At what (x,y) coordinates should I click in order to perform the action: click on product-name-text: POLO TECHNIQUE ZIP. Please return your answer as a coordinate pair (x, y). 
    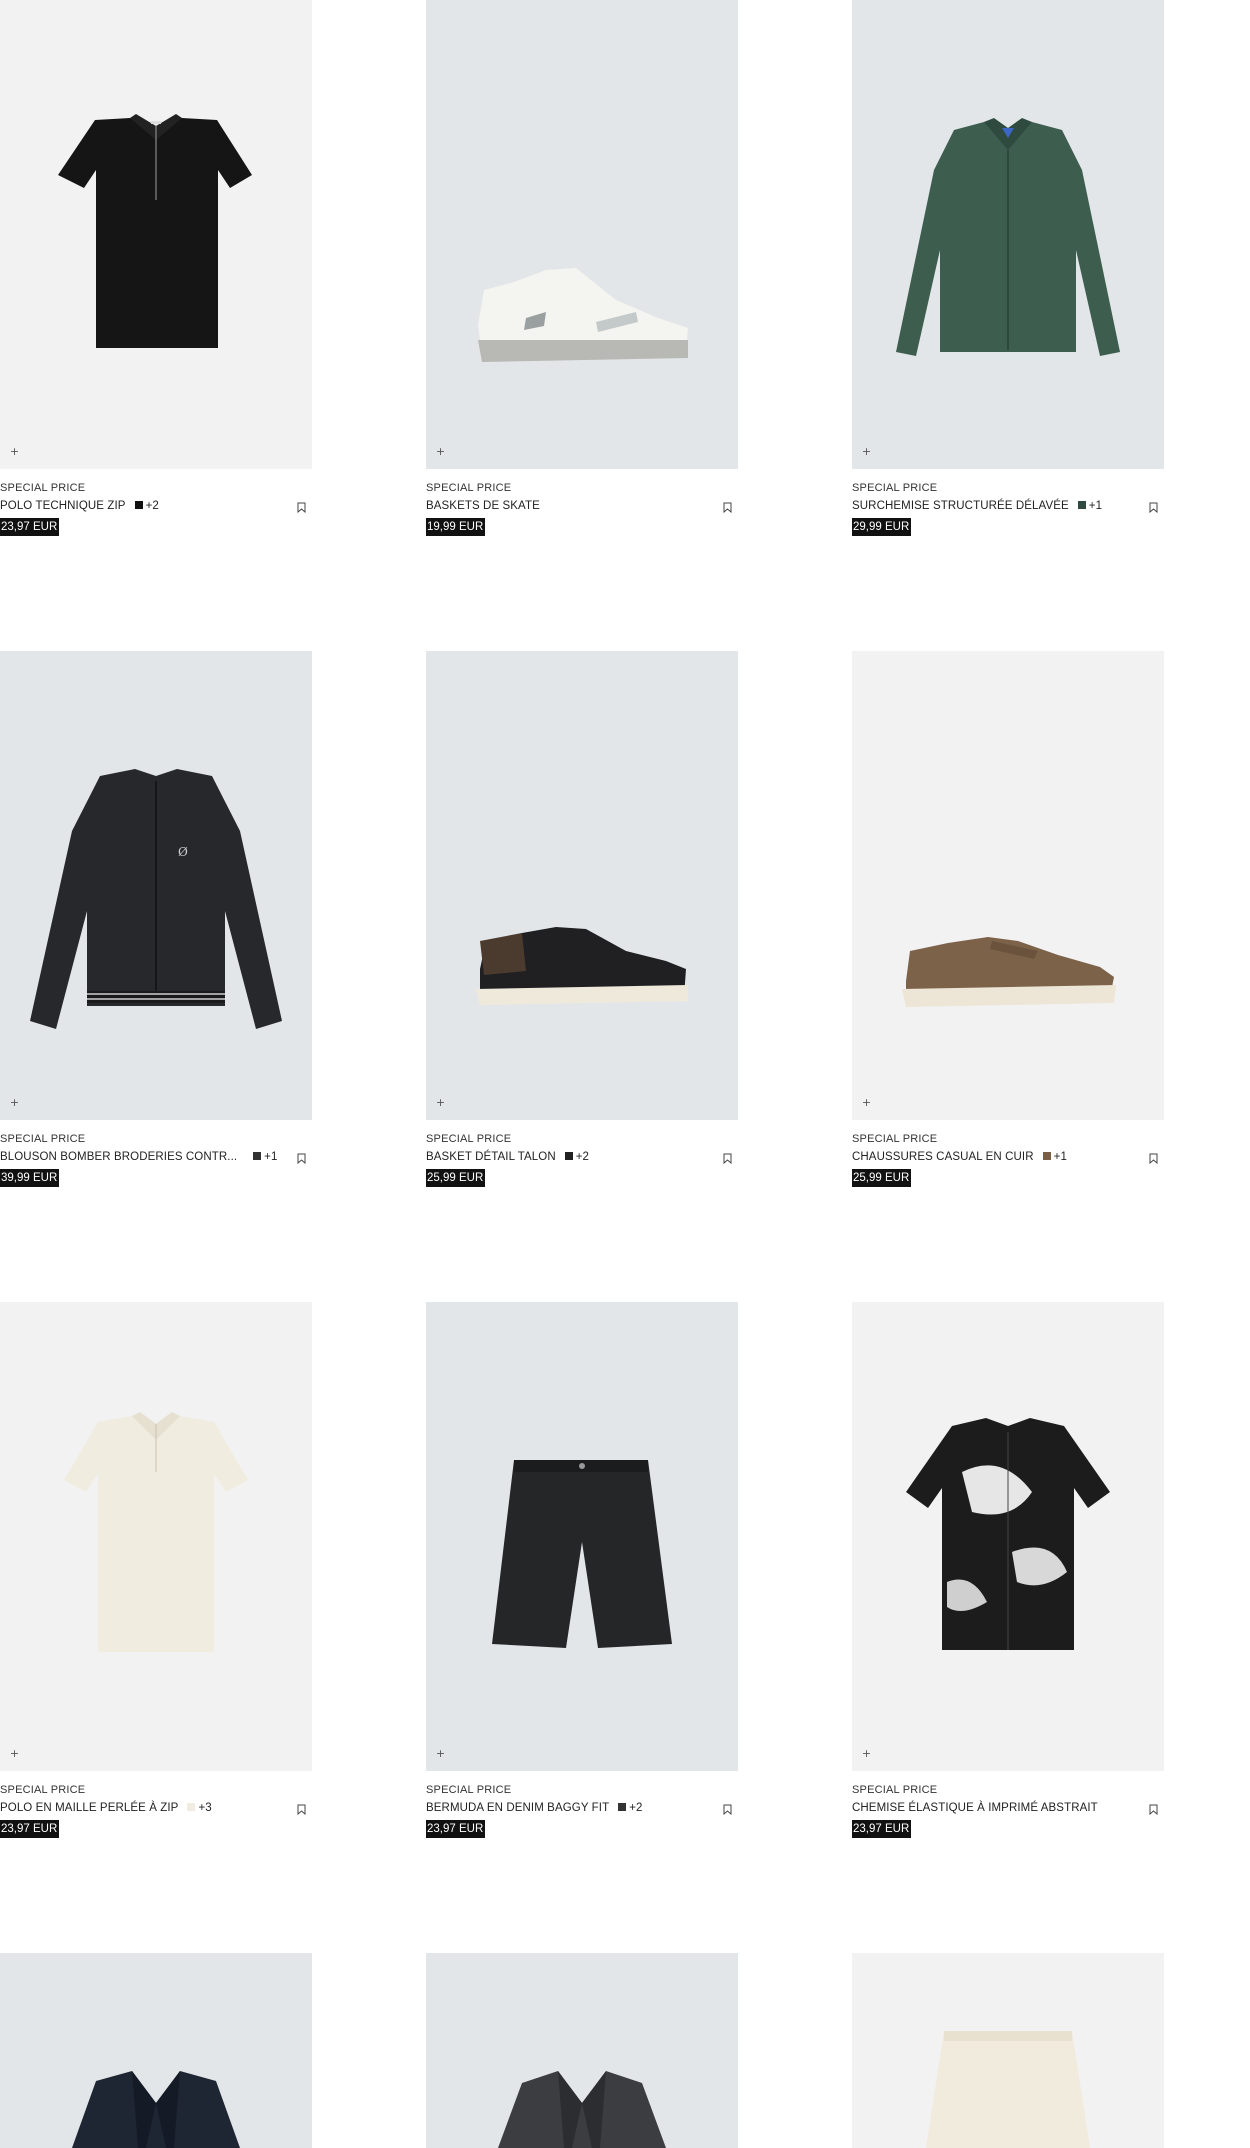
    Looking at the image, I should click on (63, 506).